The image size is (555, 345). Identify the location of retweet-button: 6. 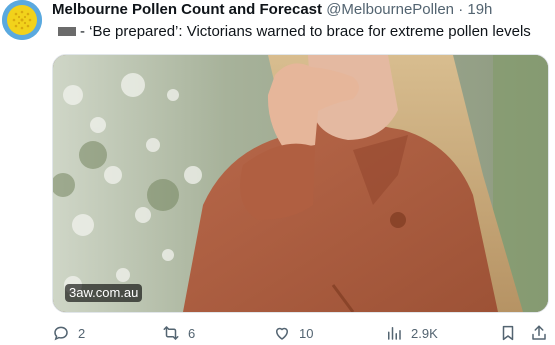
(178, 333).